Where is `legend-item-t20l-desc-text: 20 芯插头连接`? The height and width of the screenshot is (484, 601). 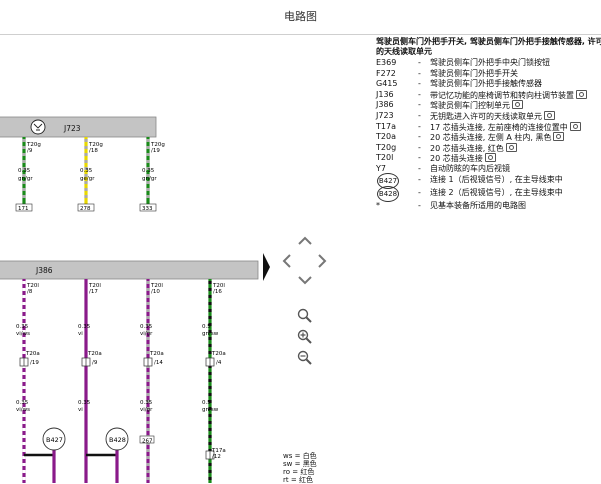 legend-item-t20l-desc-text: 20 芯插头连接 is located at coordinates (456, 159).